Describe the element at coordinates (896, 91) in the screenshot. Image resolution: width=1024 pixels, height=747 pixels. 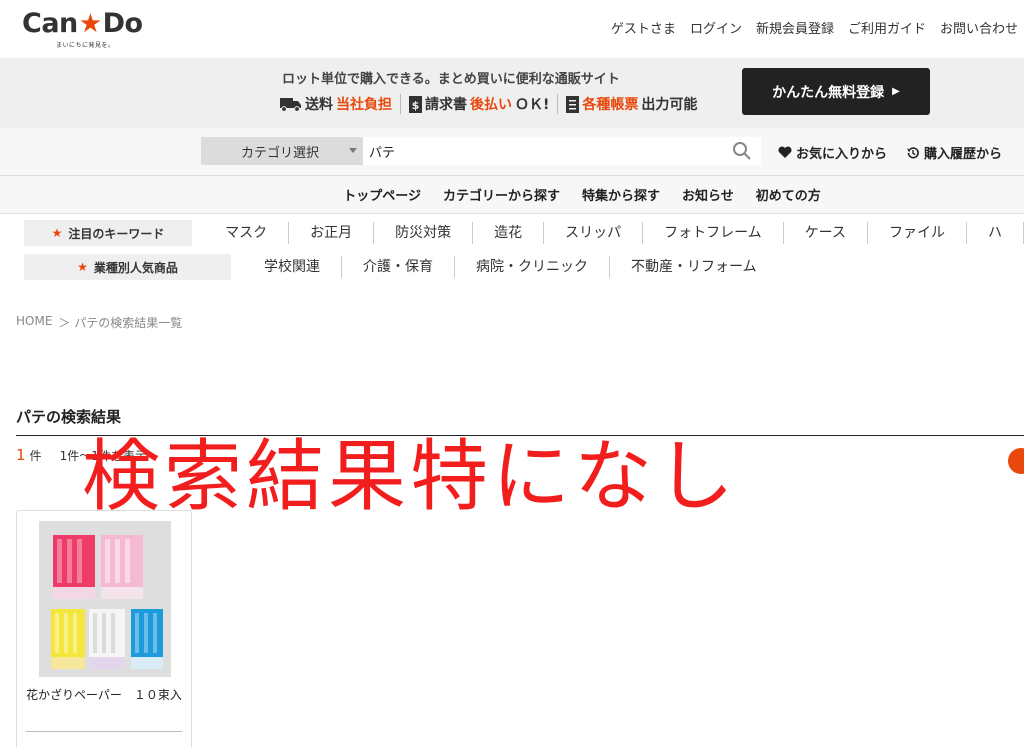
I see `chevron-right-icon: ▶` at that location.